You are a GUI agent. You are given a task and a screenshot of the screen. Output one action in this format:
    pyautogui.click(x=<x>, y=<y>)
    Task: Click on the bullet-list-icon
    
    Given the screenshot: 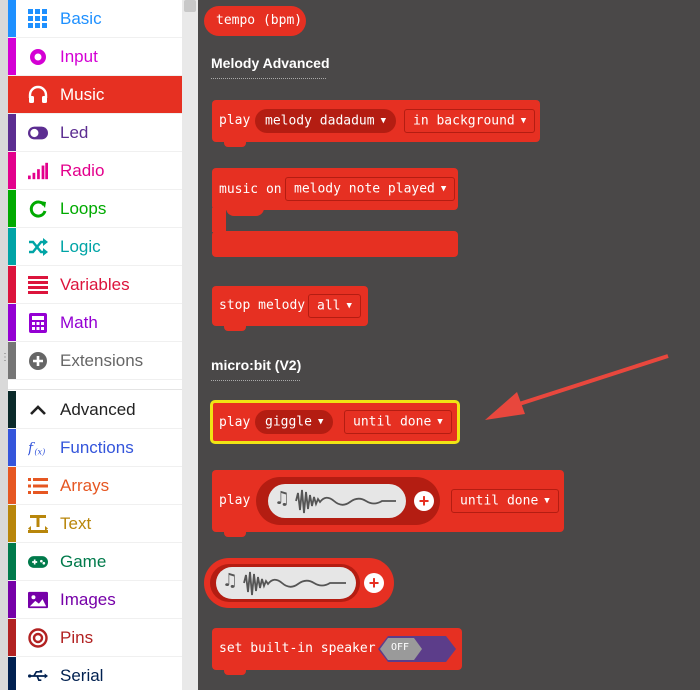 What is the action you would take?
    pyautogui.click(x=38, y=486)
    